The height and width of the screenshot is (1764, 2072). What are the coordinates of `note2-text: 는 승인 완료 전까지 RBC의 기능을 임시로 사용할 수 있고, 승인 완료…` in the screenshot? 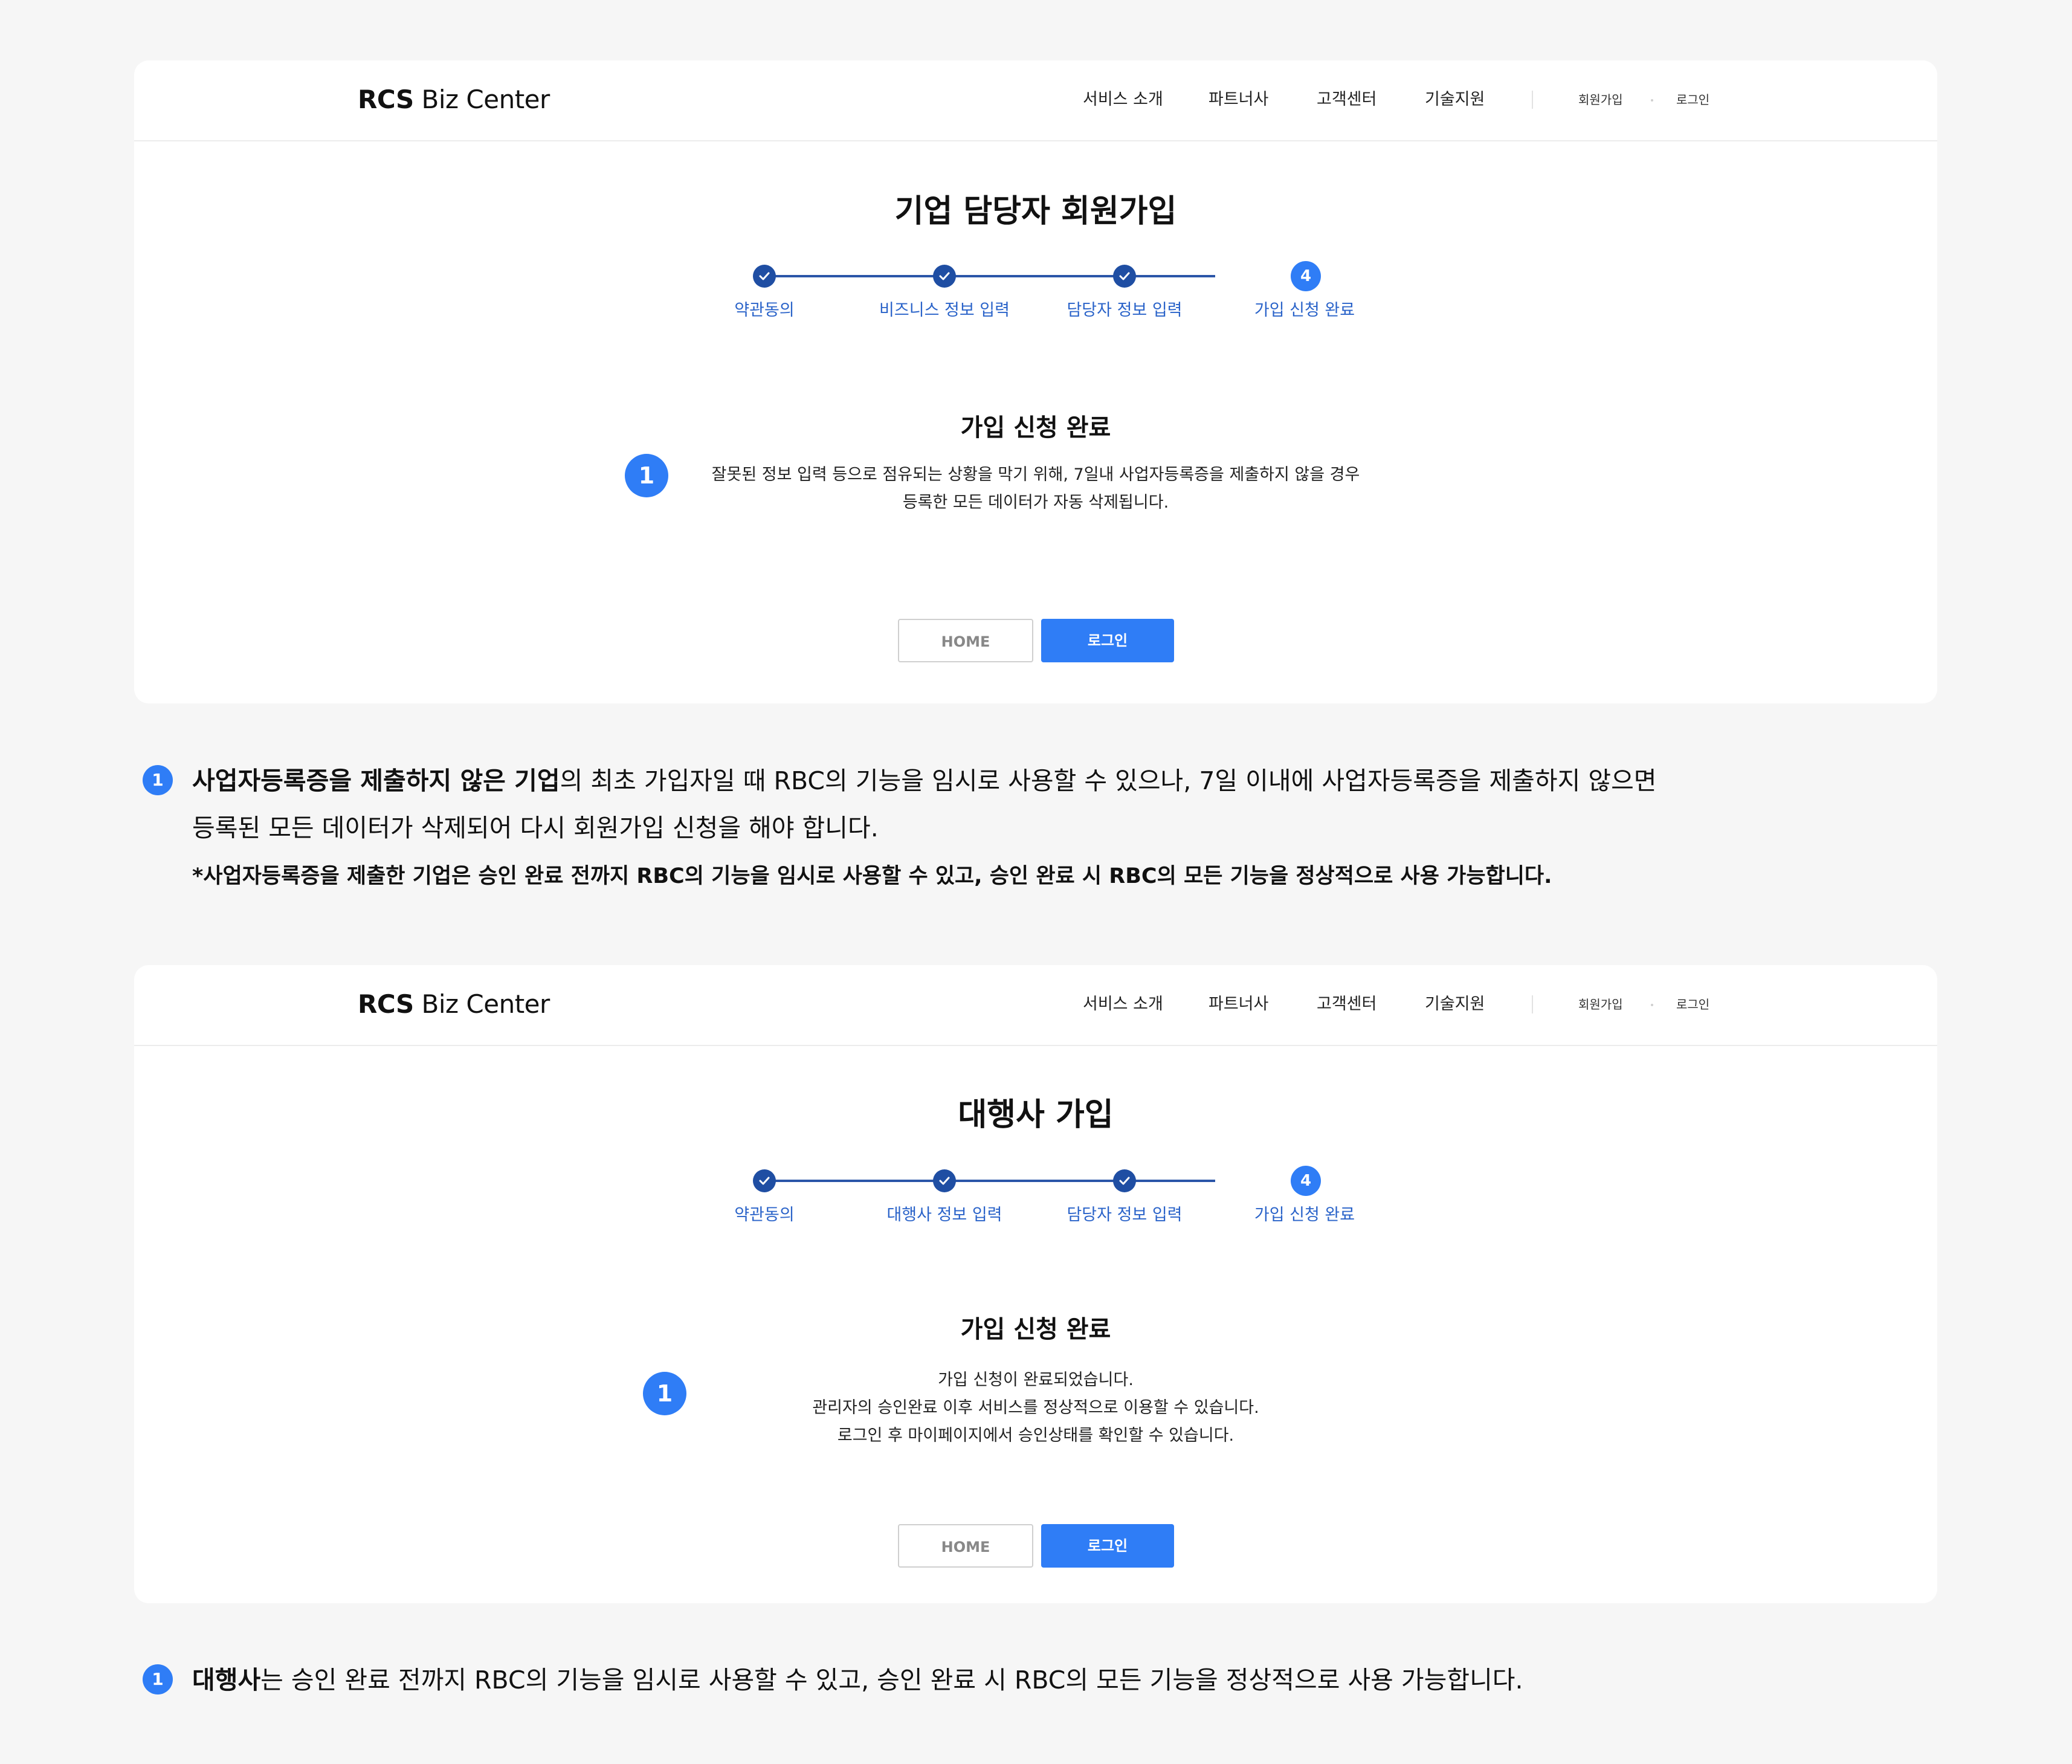 It's located at (891, 1680).